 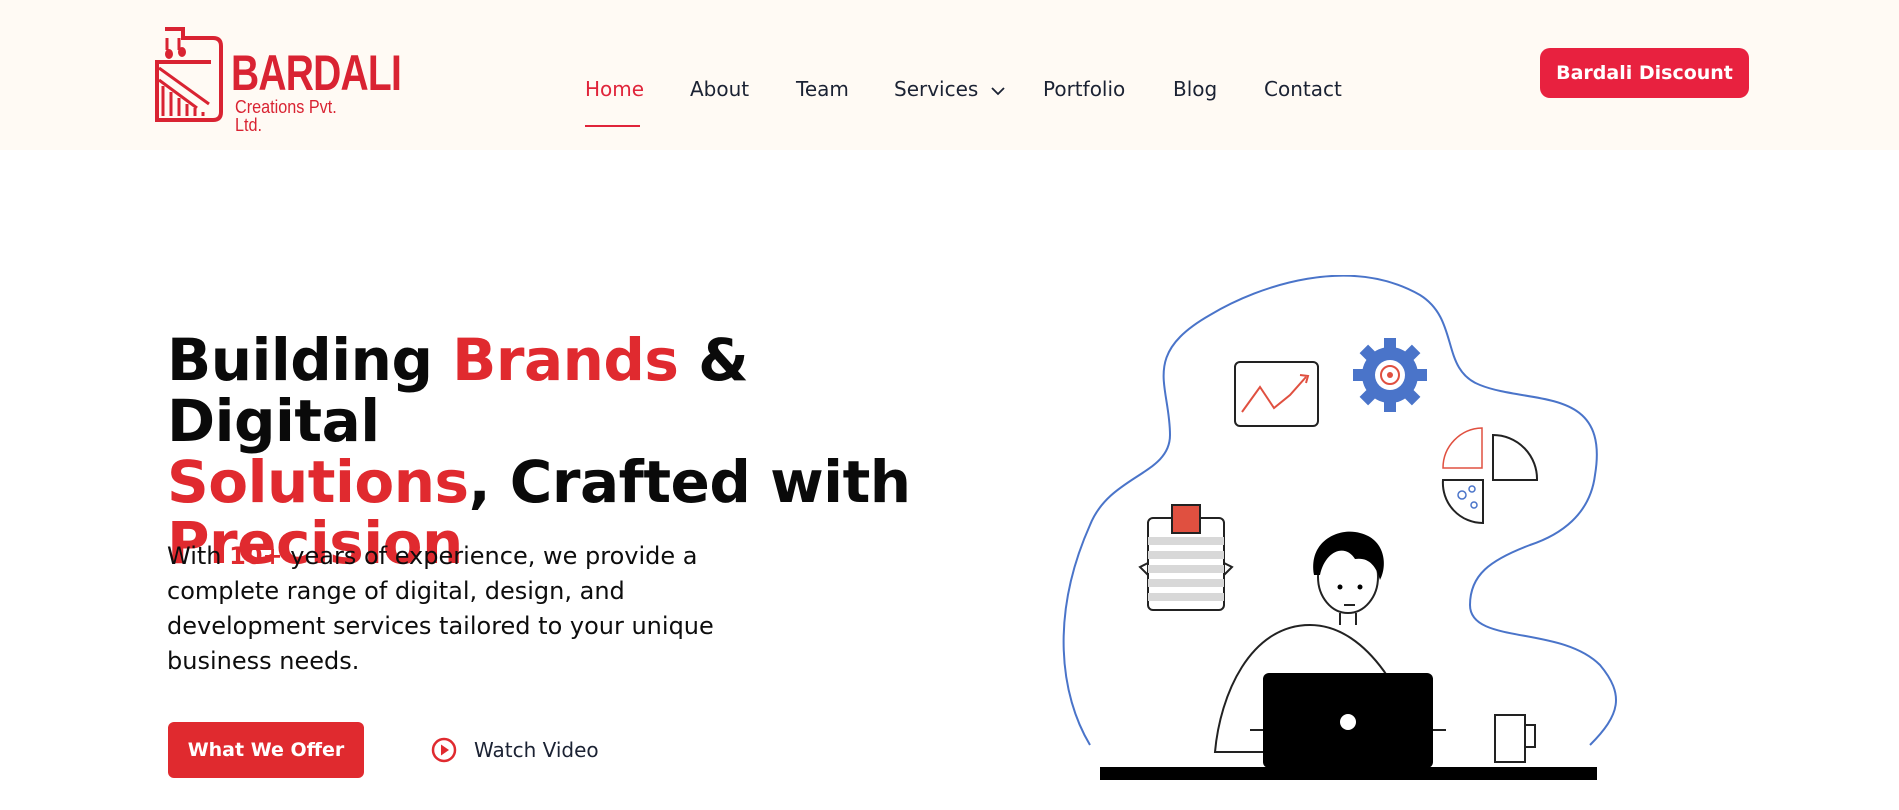 What do you see at coordinates (615, 89) in the screenshot?
I see `nav-item-label: Home` at bounding box center [615, 89].